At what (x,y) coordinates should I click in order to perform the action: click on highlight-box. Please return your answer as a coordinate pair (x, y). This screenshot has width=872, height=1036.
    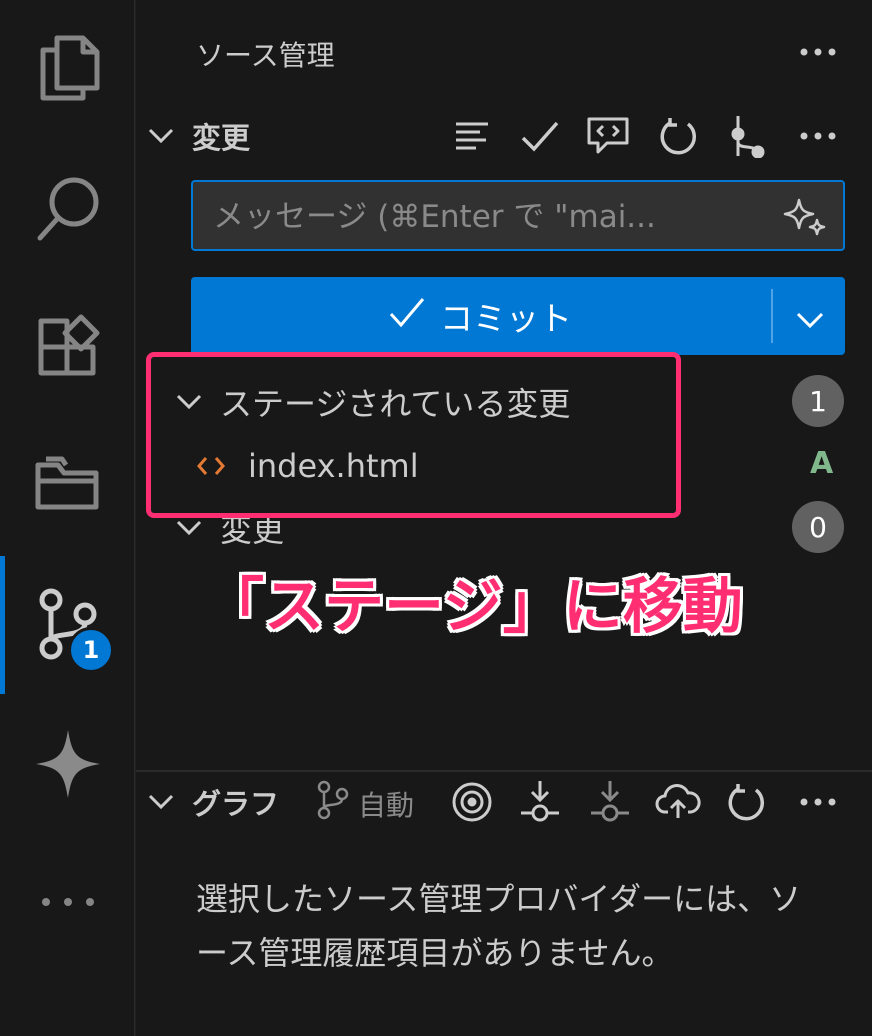
    Looking at the image, I should click on (413, 435).